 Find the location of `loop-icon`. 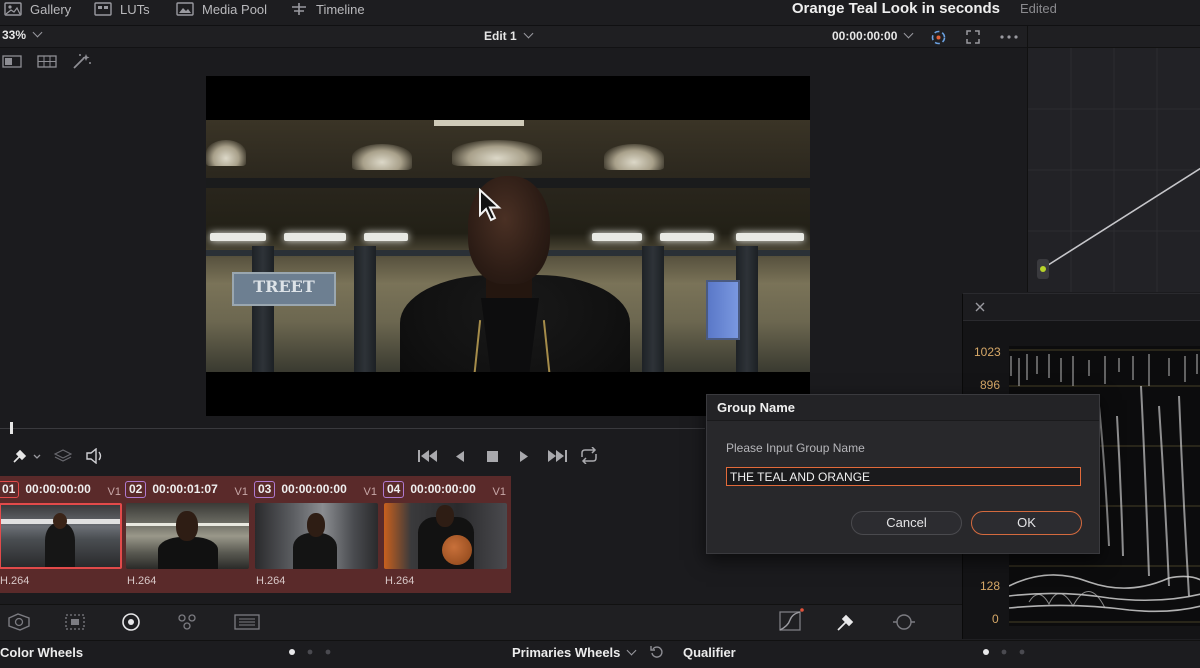

loop-icon is located at coordinates (589, 455).